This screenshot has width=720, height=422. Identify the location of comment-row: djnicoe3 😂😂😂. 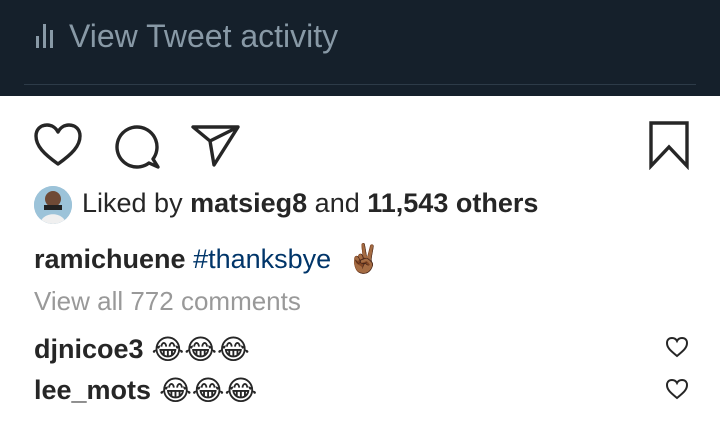
(142, 349).